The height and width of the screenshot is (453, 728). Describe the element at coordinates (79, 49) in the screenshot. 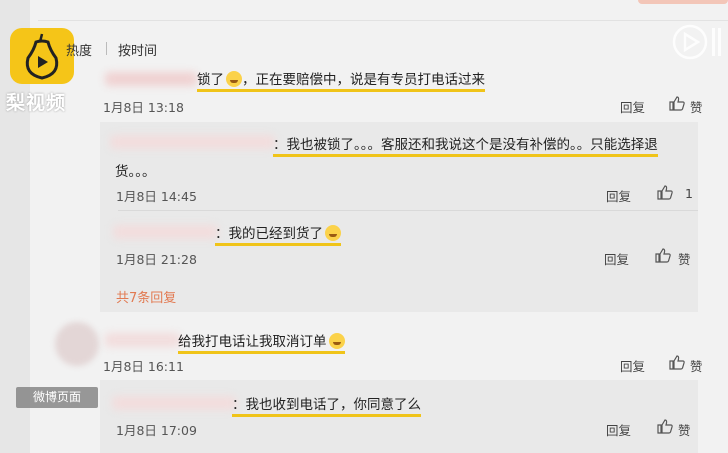

I see `sort-hot-tab: 热度` at that location.